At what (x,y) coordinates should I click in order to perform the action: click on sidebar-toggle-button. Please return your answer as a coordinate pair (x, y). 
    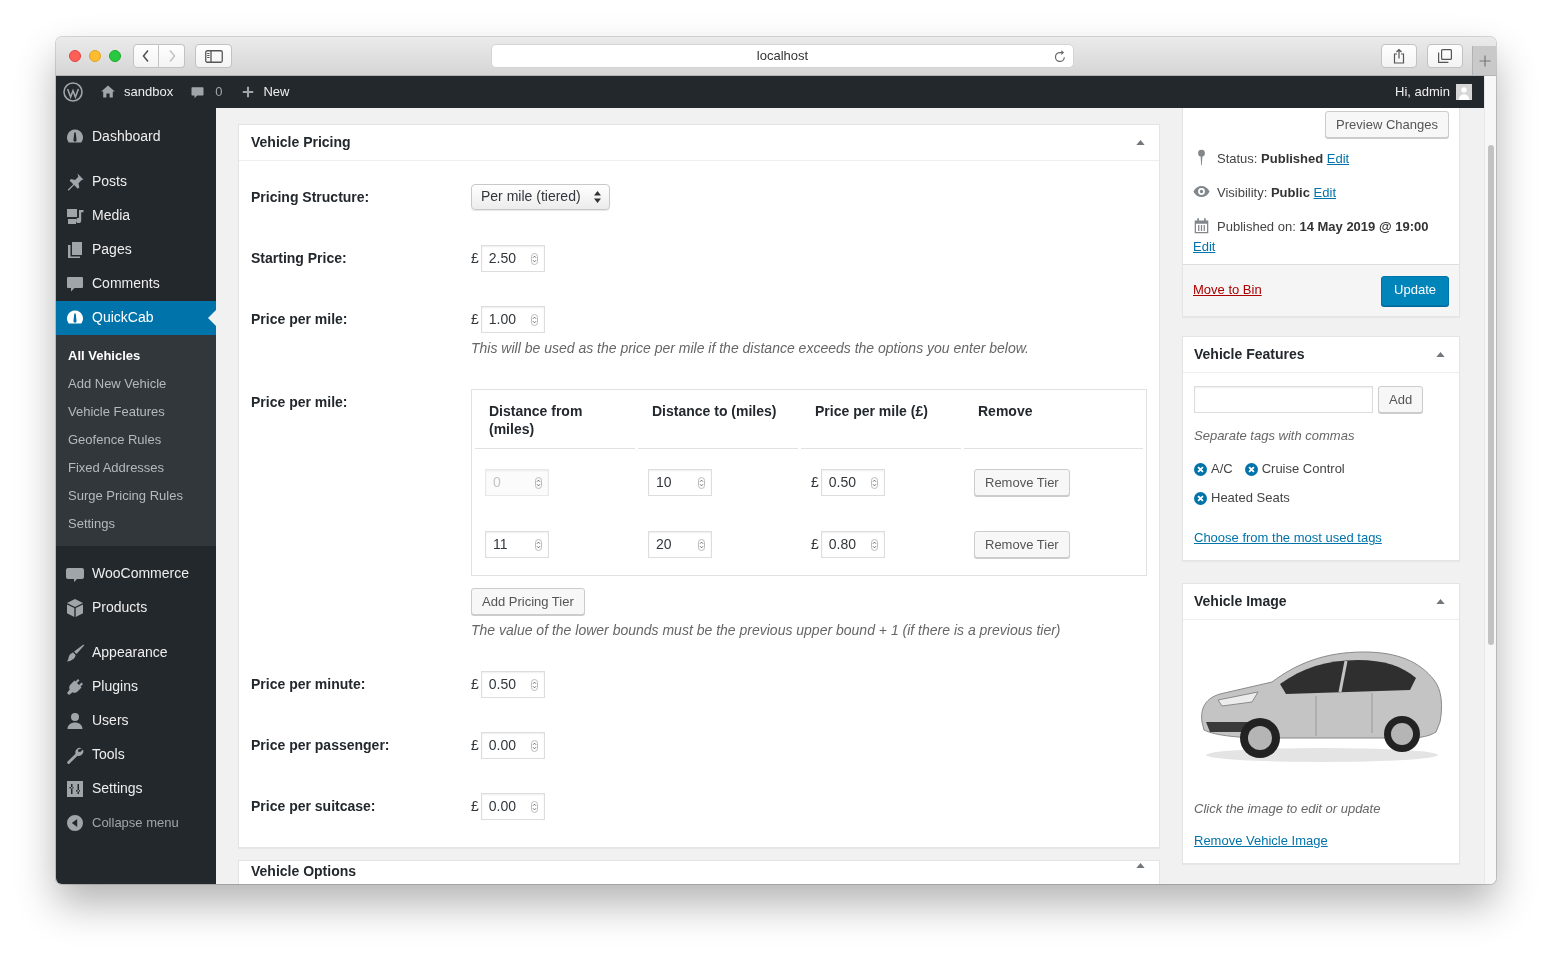
    Looking at the image, I should click on (213, 56).